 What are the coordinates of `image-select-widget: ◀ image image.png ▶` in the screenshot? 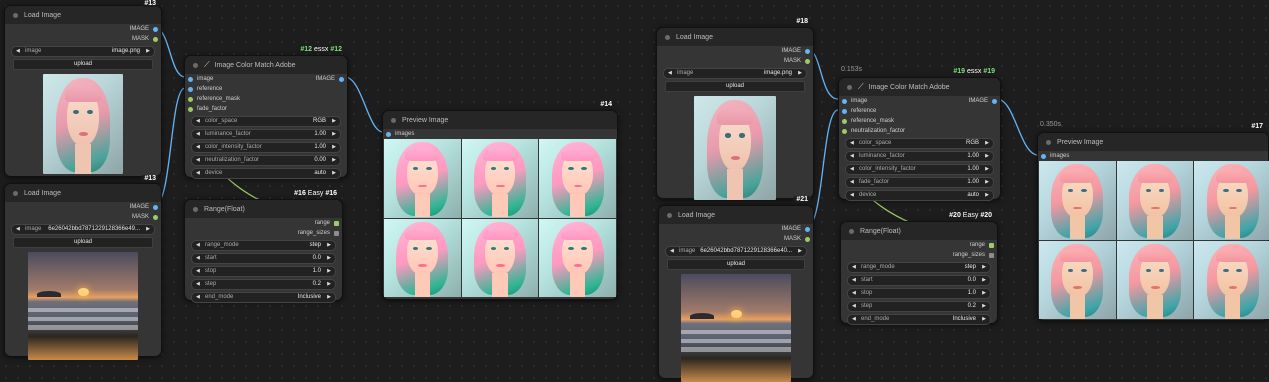 It's located at (83, 51).